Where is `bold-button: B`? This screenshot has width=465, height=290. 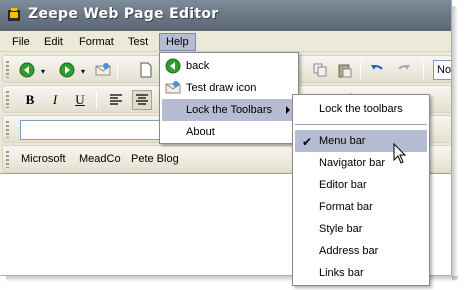
bold-button: B is located at coordinates (30, 100).